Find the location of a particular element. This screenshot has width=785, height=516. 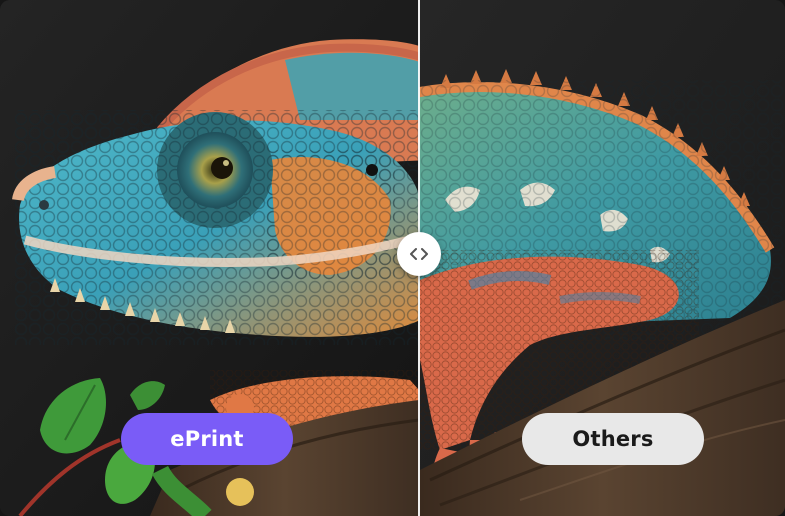

chevron-left-right-icon is located at coordinates (419, 254).